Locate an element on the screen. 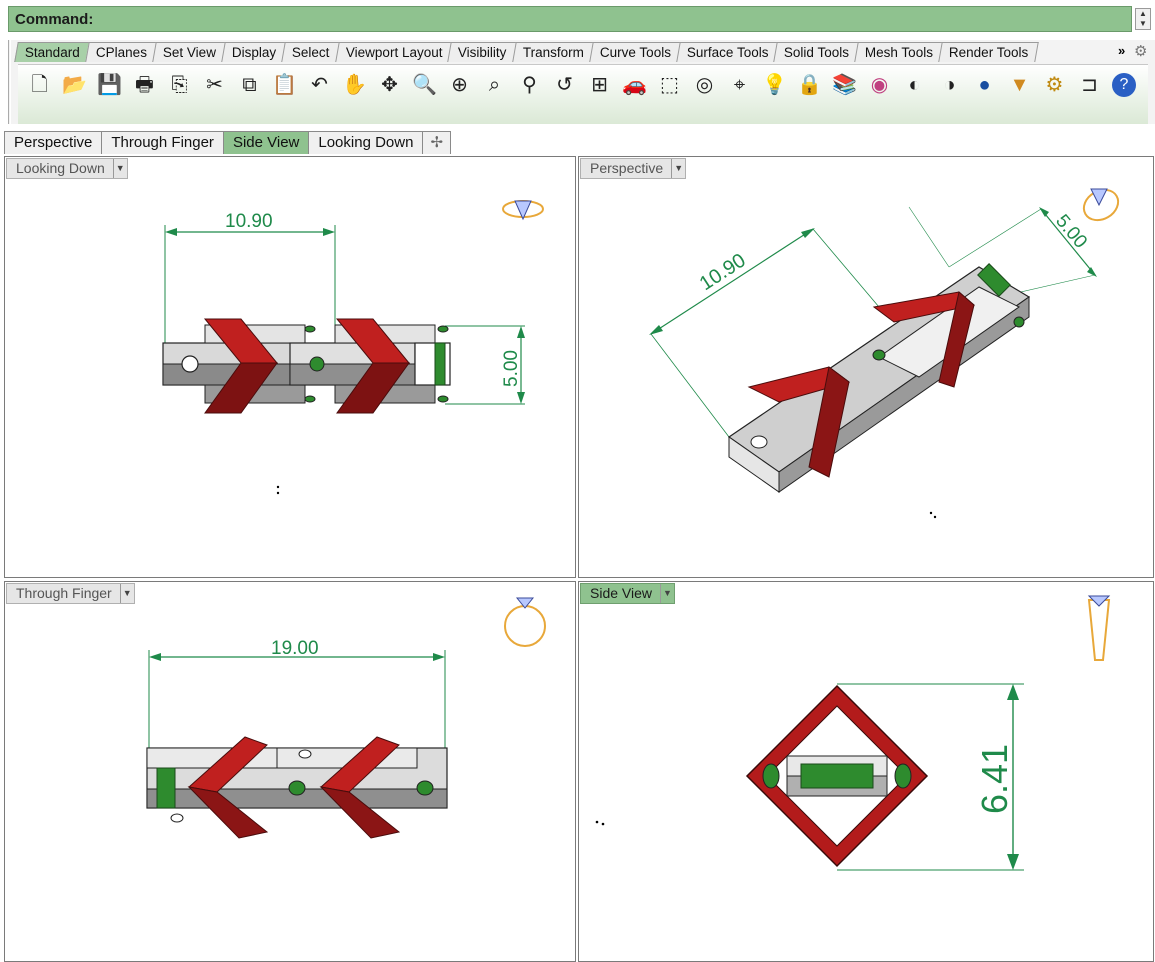 The image size is (1155, 962). viewport-tab-side-view: Side View is located at coordinates (266, 142).